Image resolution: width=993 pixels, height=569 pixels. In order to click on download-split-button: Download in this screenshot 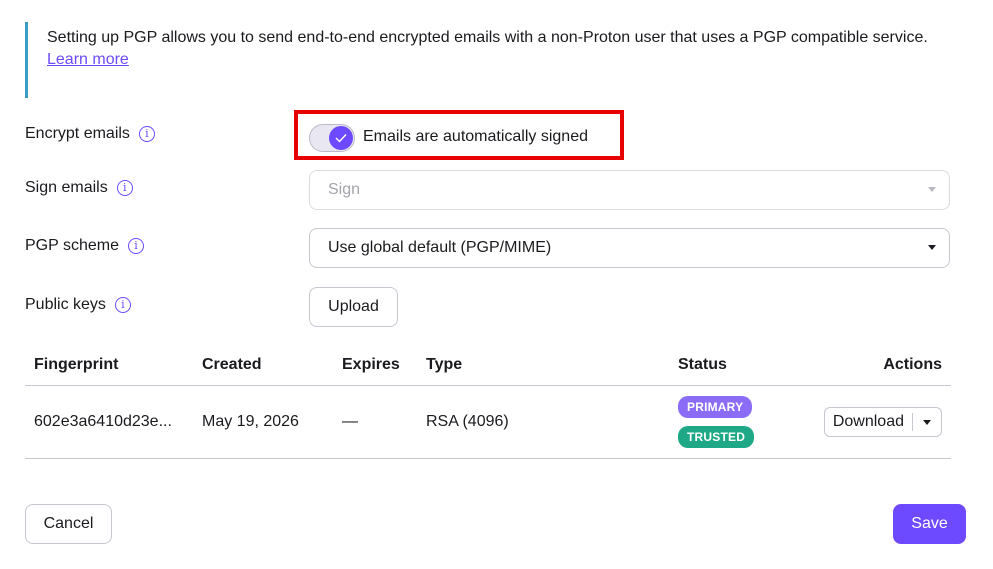, I will do `click(882, 422)`.